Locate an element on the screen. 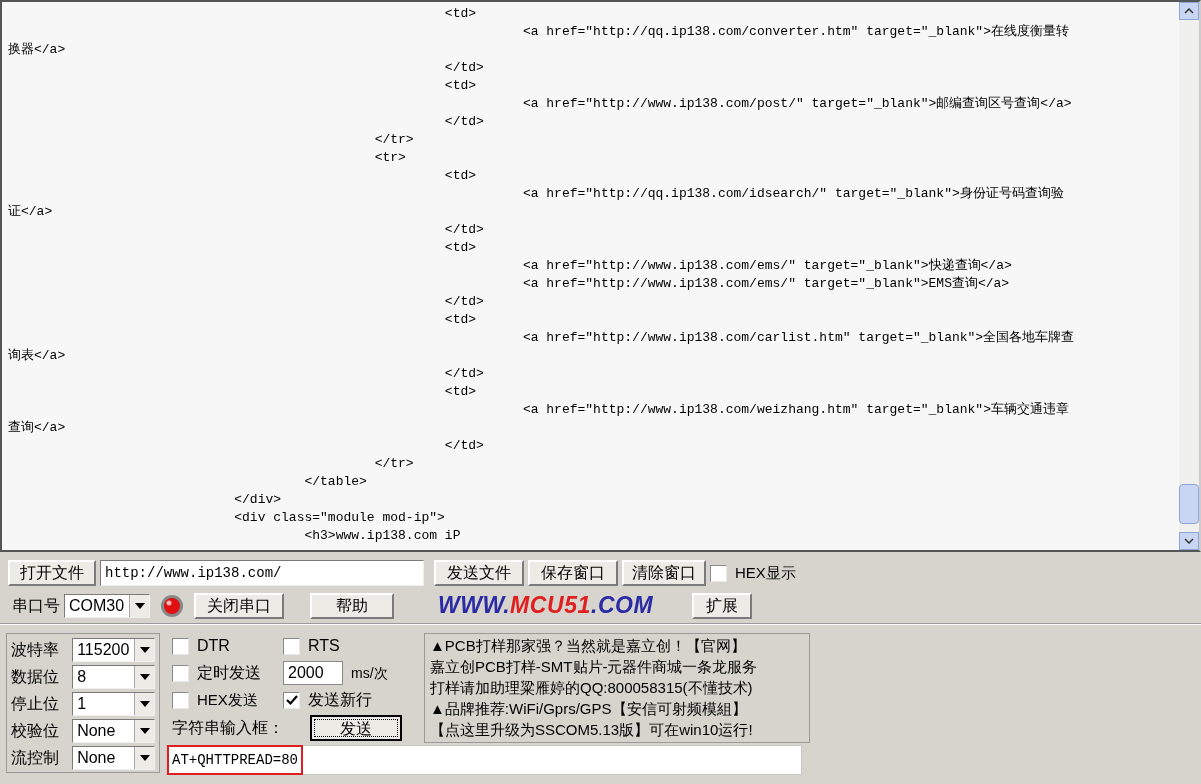 The width and height of the screenshot is (1201, 784). vertical-scrollbar is located at coordinates (1189, 276).